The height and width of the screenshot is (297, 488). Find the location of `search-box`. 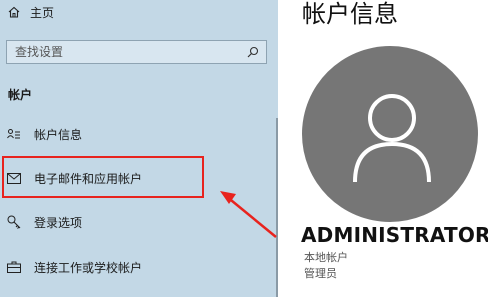

search-box is located at coordinates (136, 52).